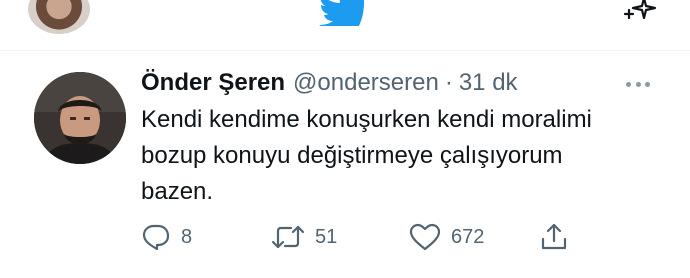  What do you see at coordinates (488, 83) in the screenshot?
I see `tweet-timestamp: 31 dk` at bounding box center [488, 83].